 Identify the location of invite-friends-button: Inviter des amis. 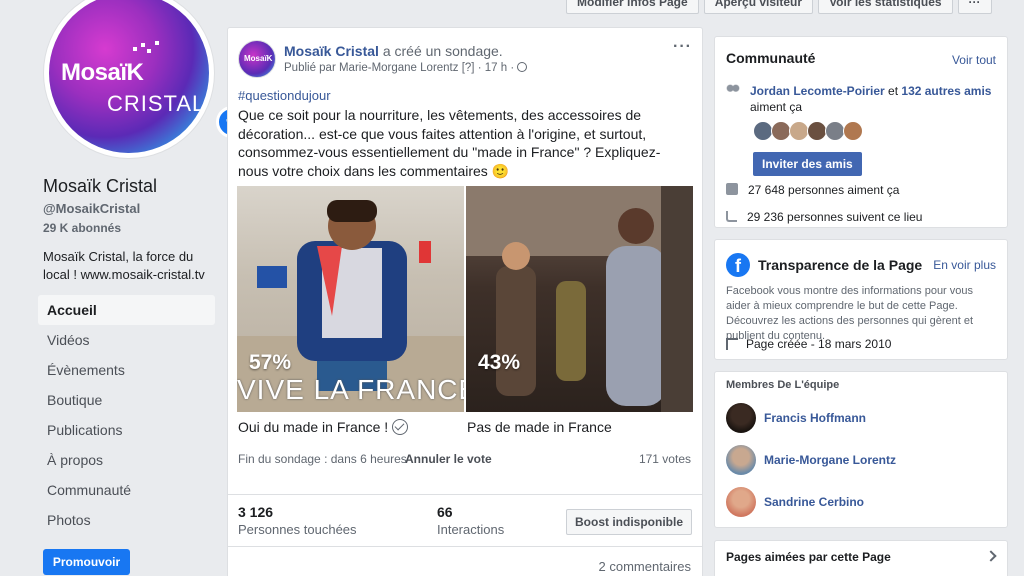
(807, 164).